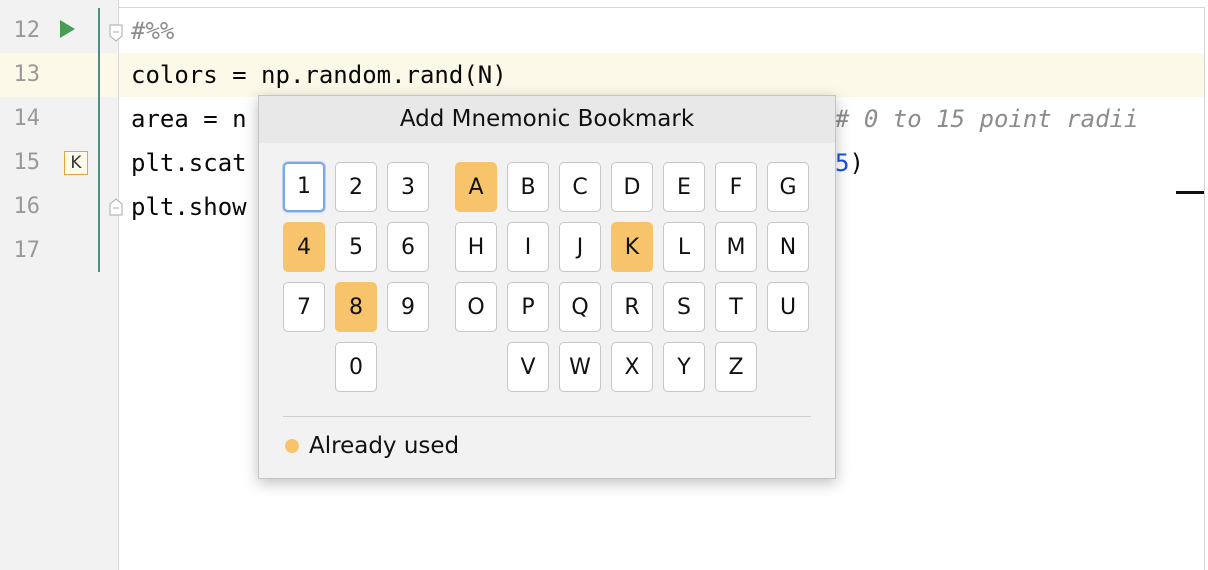 Image resolution: width=1208 pixels, height=570 pixels. Describe the element at coordinates (27, 30) in the screenshot. I see `line-number: 12` at that location.